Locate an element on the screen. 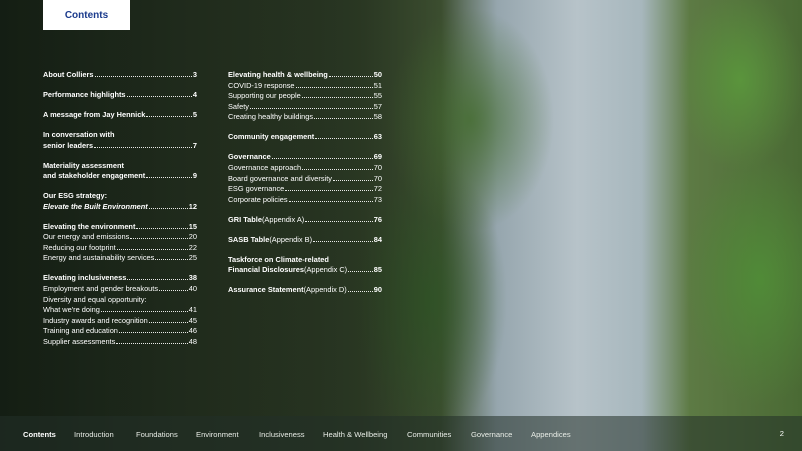  toc-link: Financial Disclosures (Appendix C) 85 is located at coordinates (305, 270).